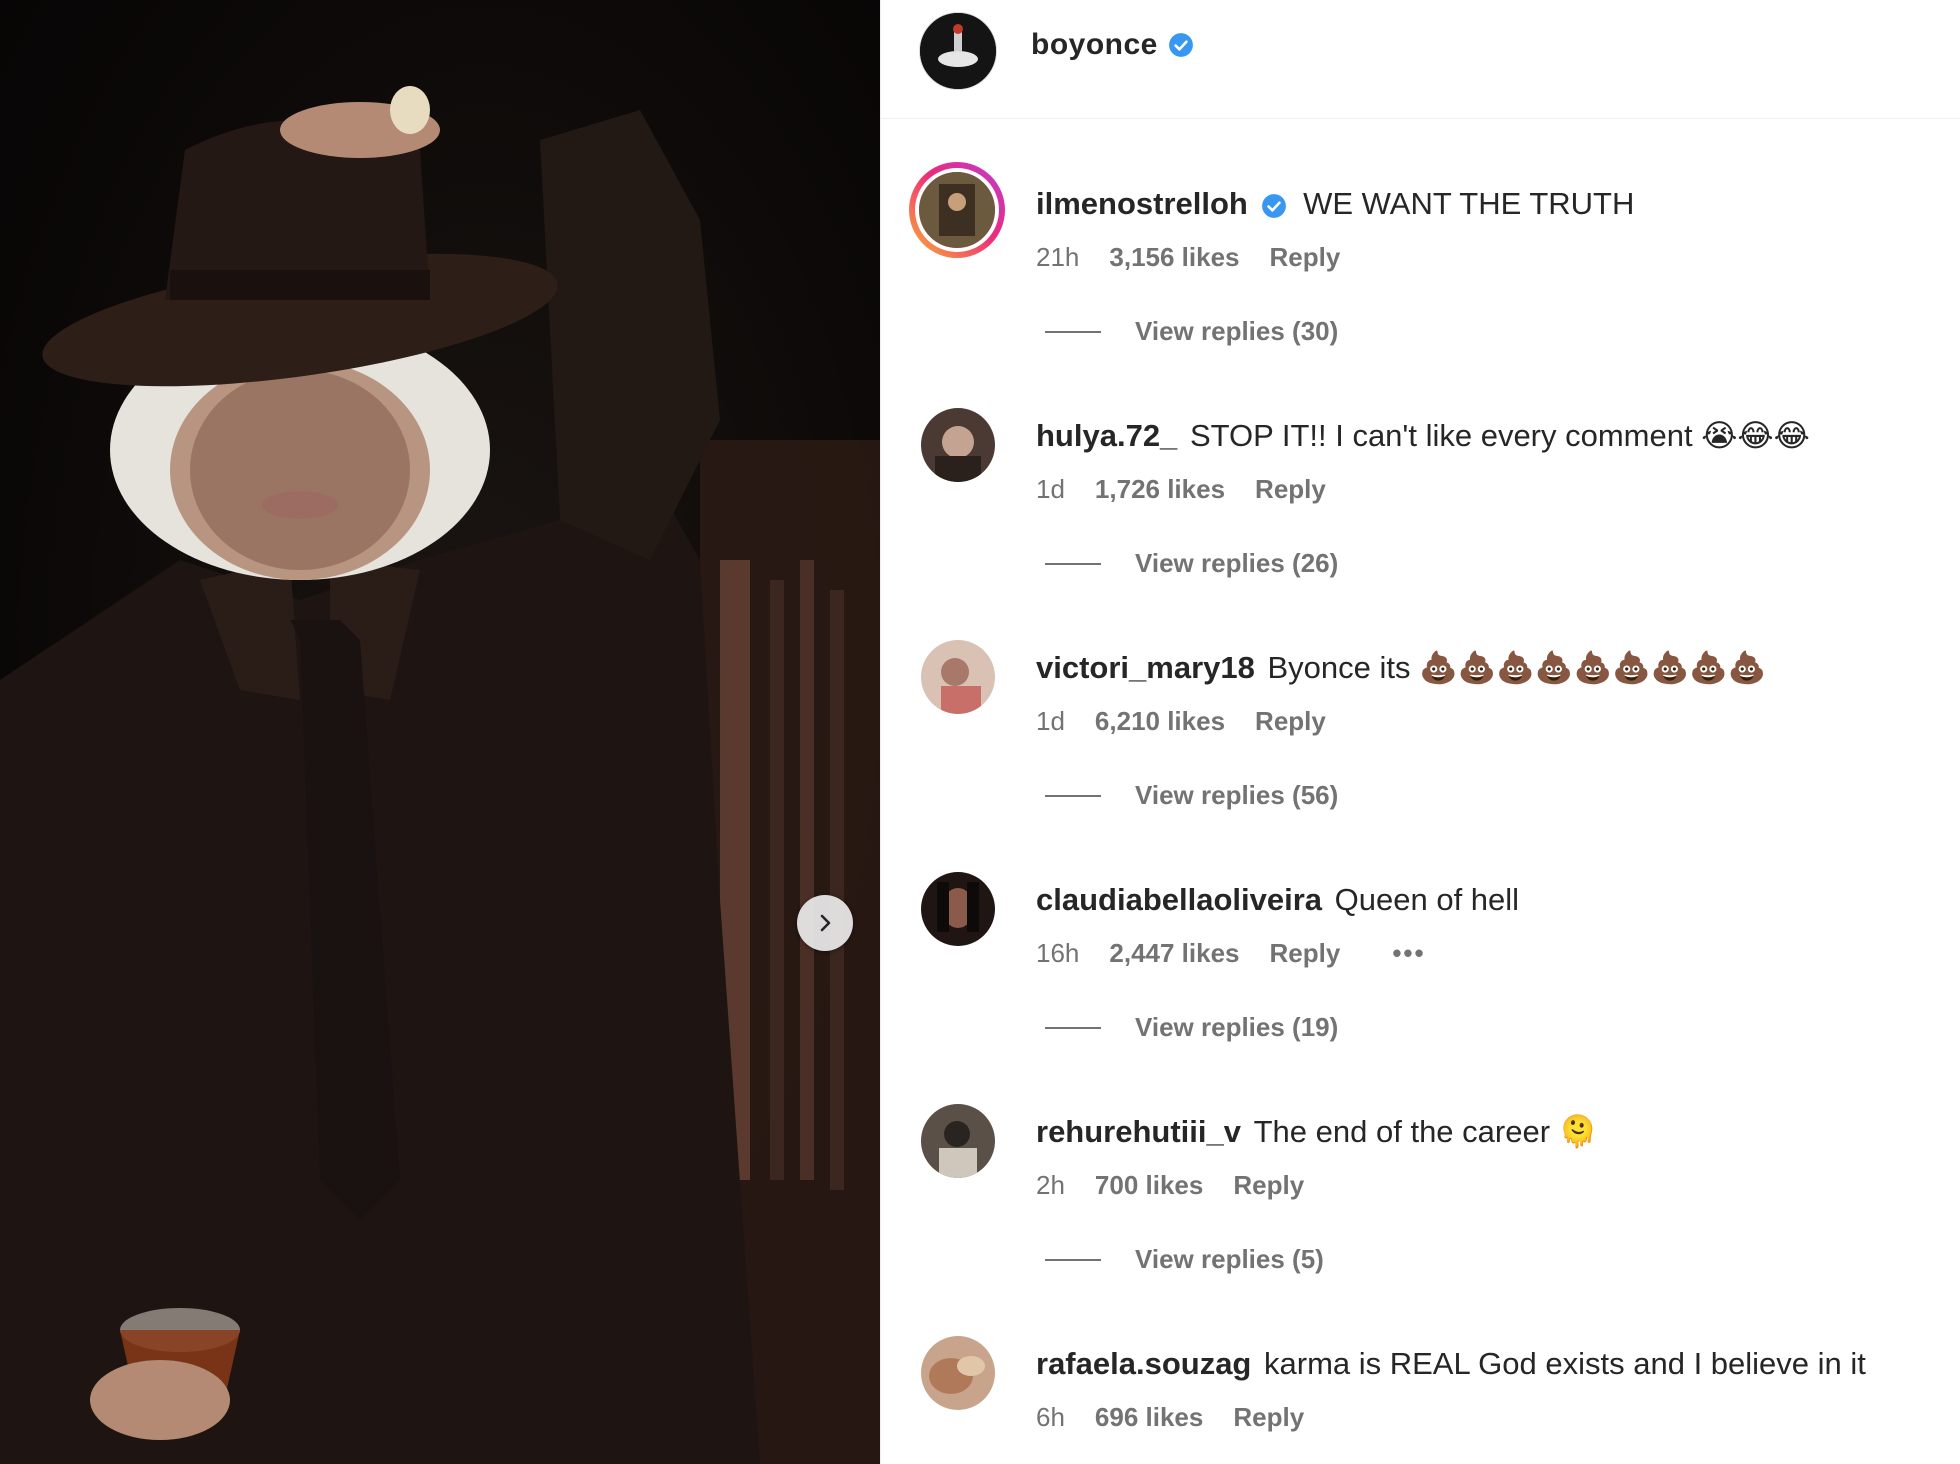 The width and height of the screenshot is (1960, 1464). Describe the element at coordinates (1145, 667) in the screenshot. I see `commenter-username: victori_mary18` at that location.